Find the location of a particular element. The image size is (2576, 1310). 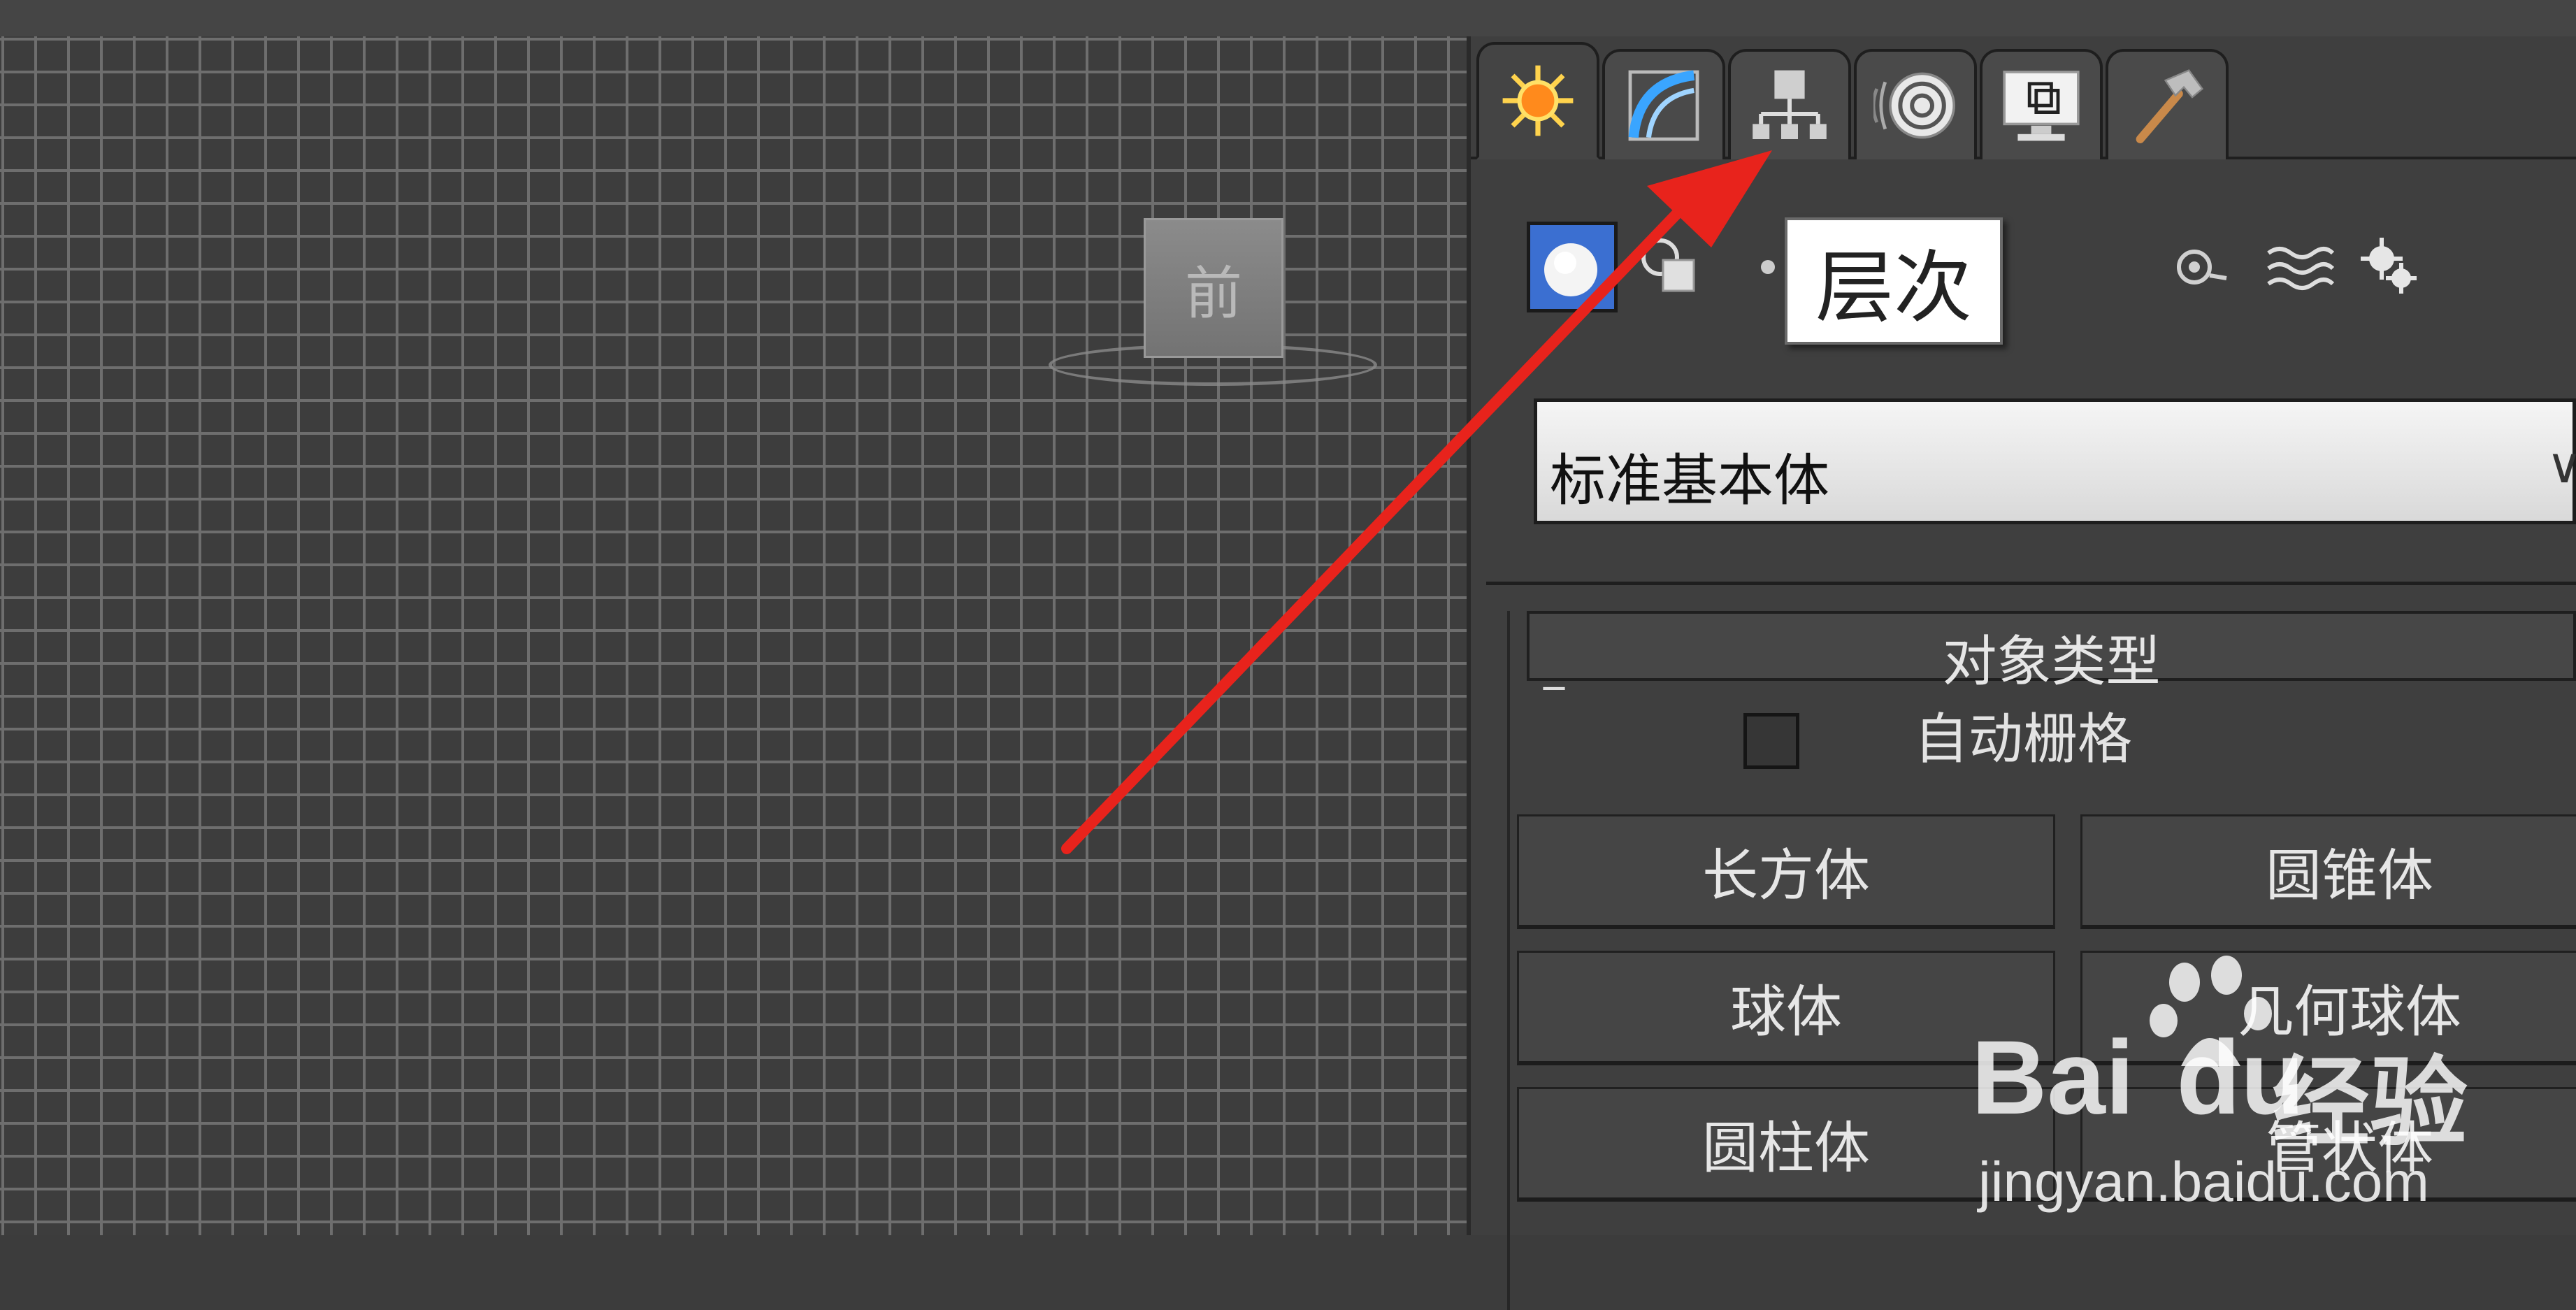

space-warps-icon is located at coordinates (2300, 268).